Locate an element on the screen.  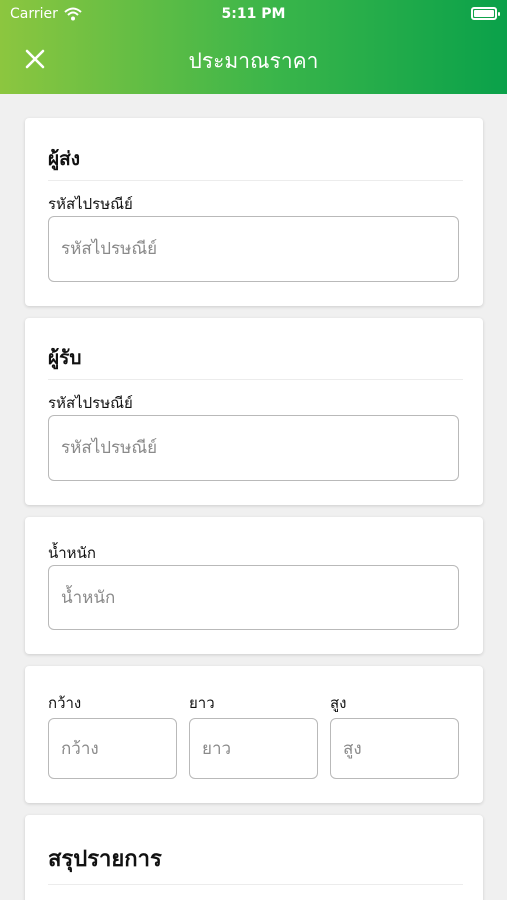
status-bar: Carrier 5:11 PM is located at coordinates (253, 14).